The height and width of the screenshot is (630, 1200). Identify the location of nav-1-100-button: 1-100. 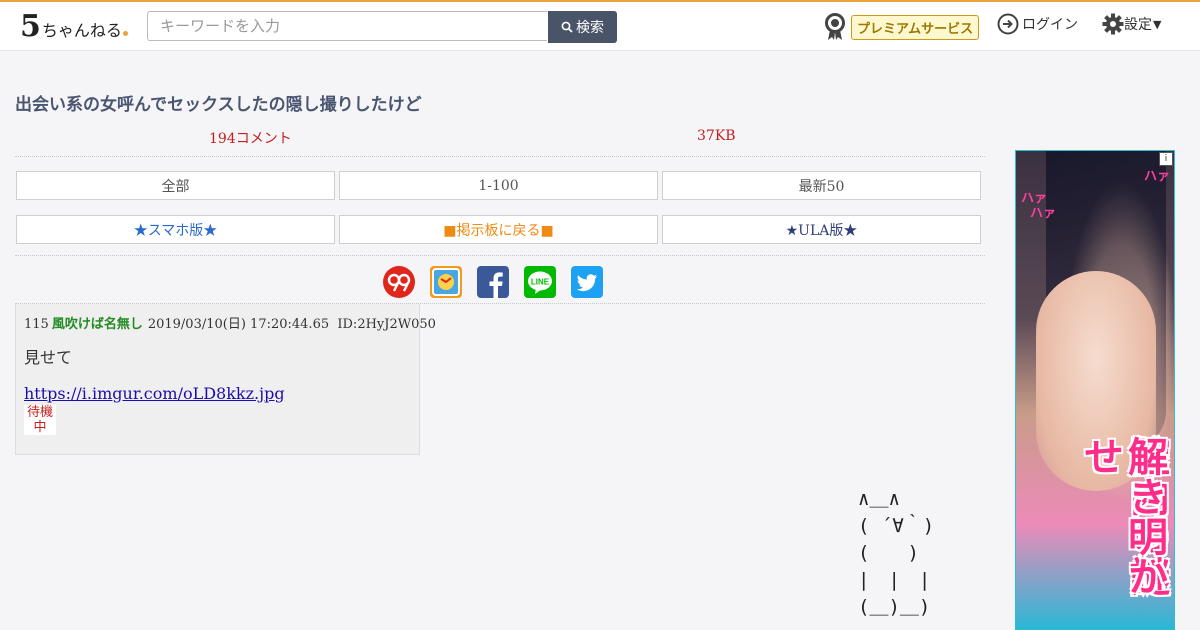
(498, 185).